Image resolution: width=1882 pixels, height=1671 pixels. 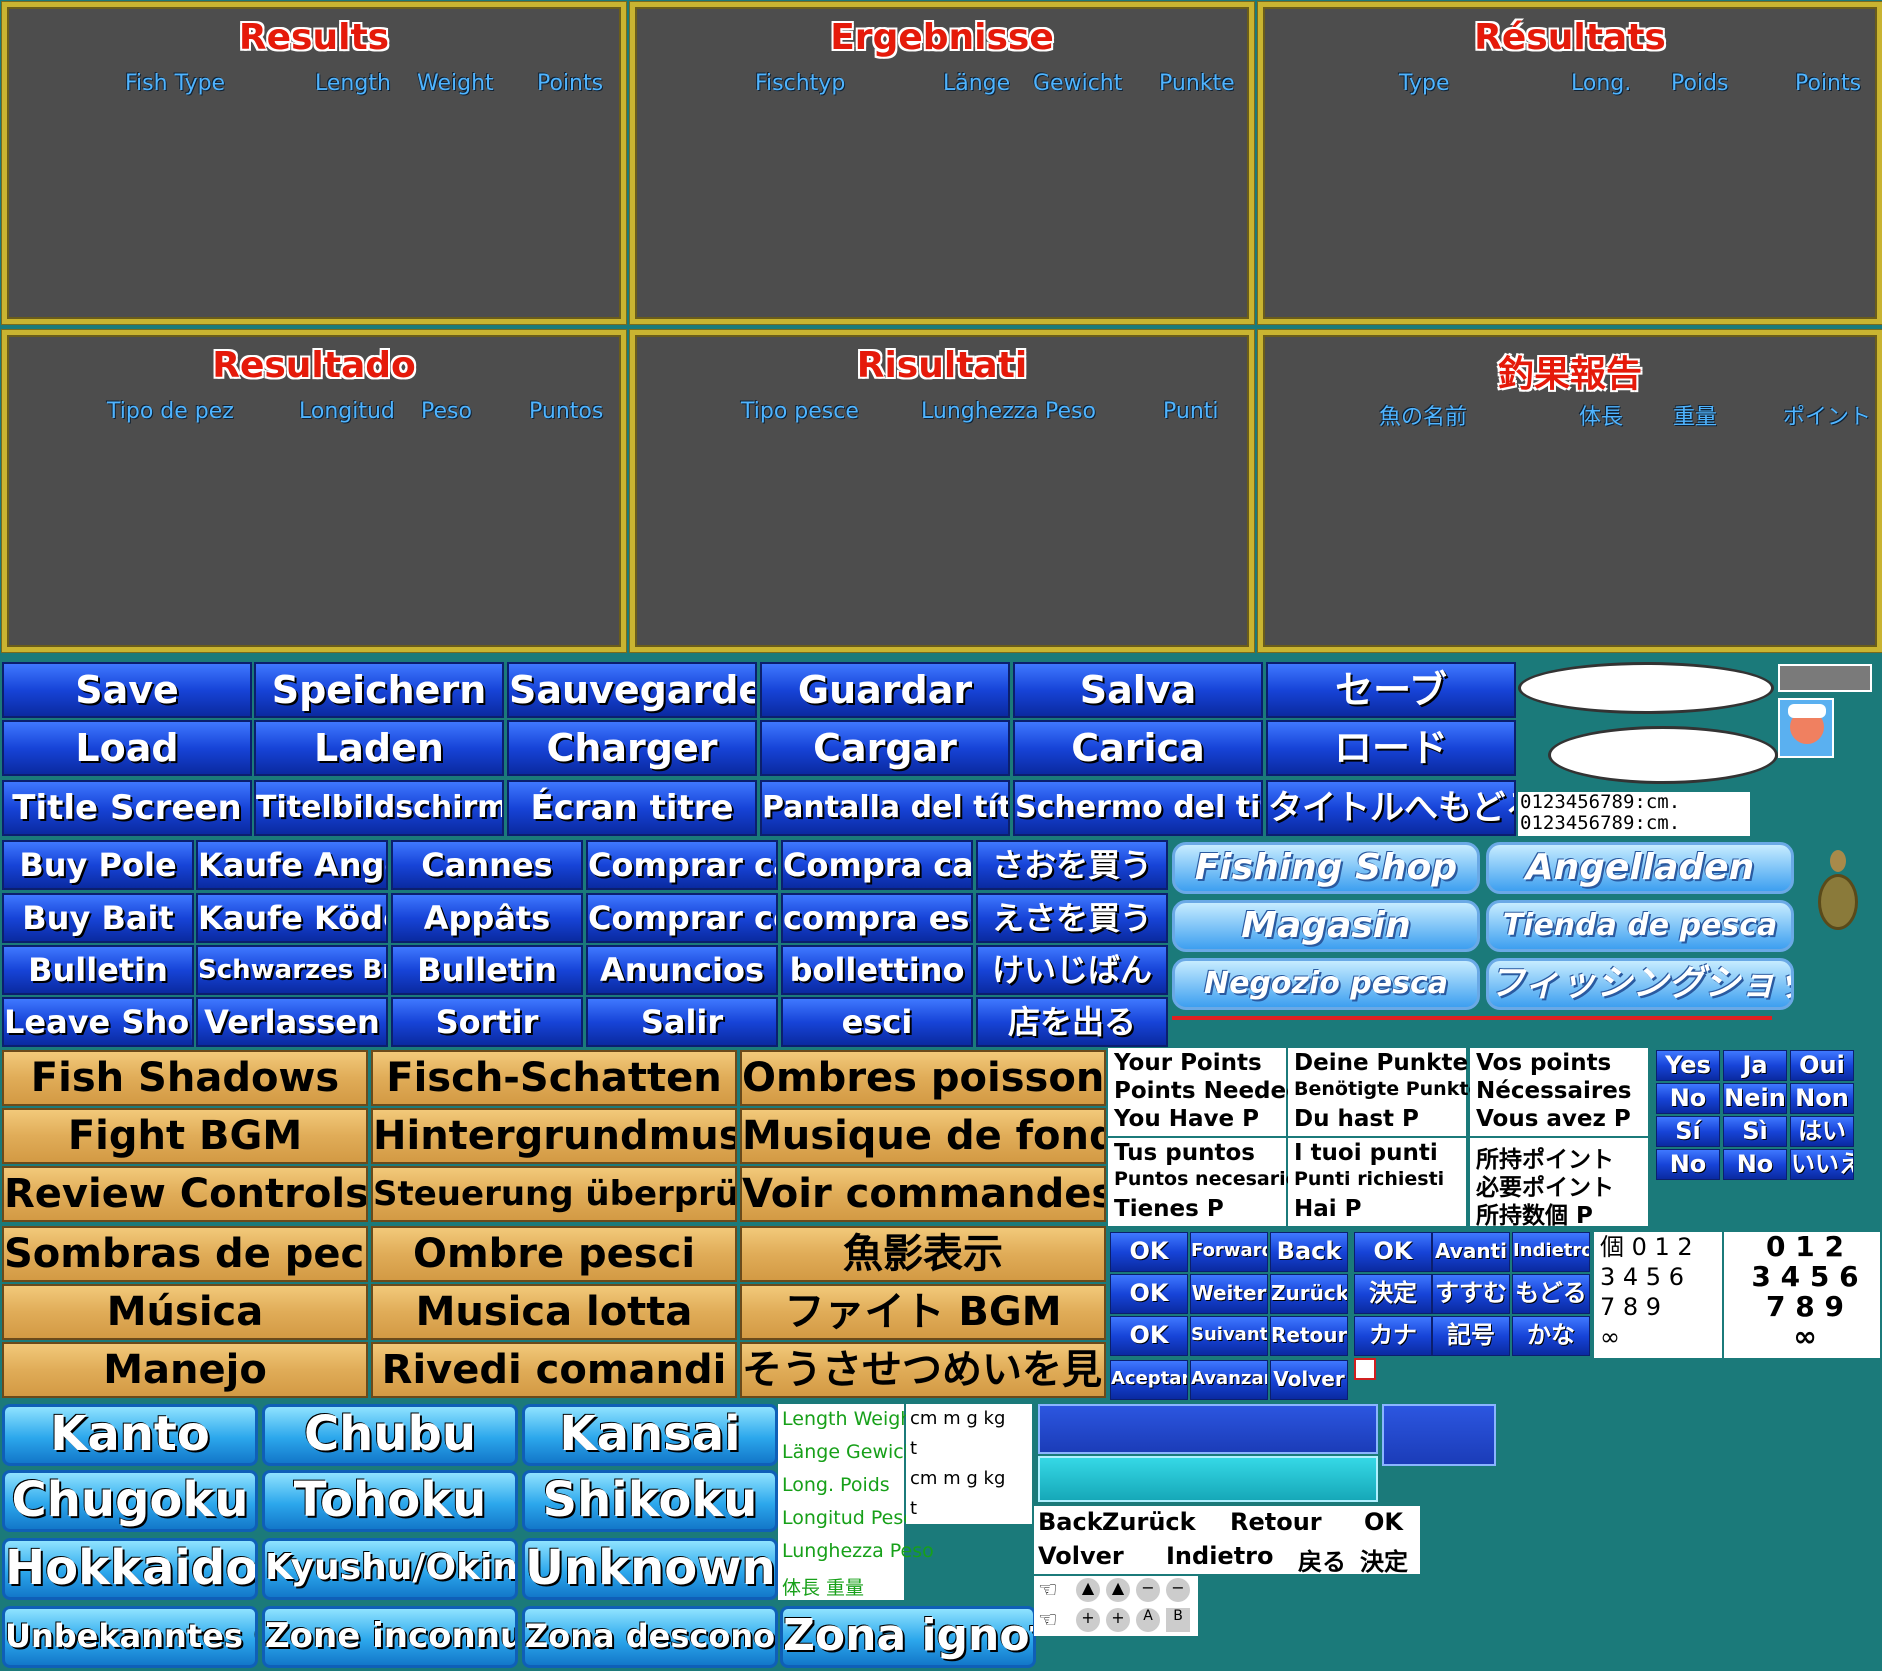 I want to click on shop-menu-button: Kaufe Köder, so click(x=292, y=918).